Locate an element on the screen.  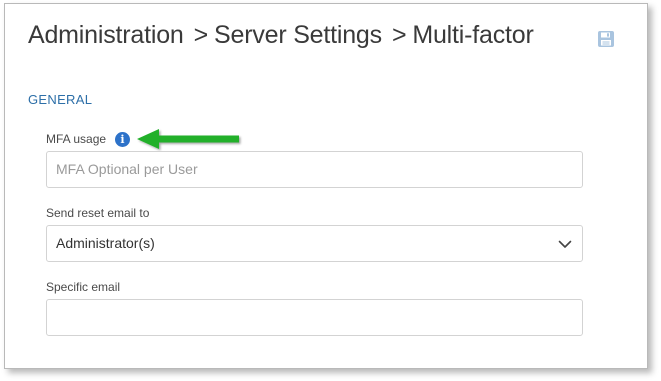
breadcrumb-administration: Administration is located at coordinates (106, 35).